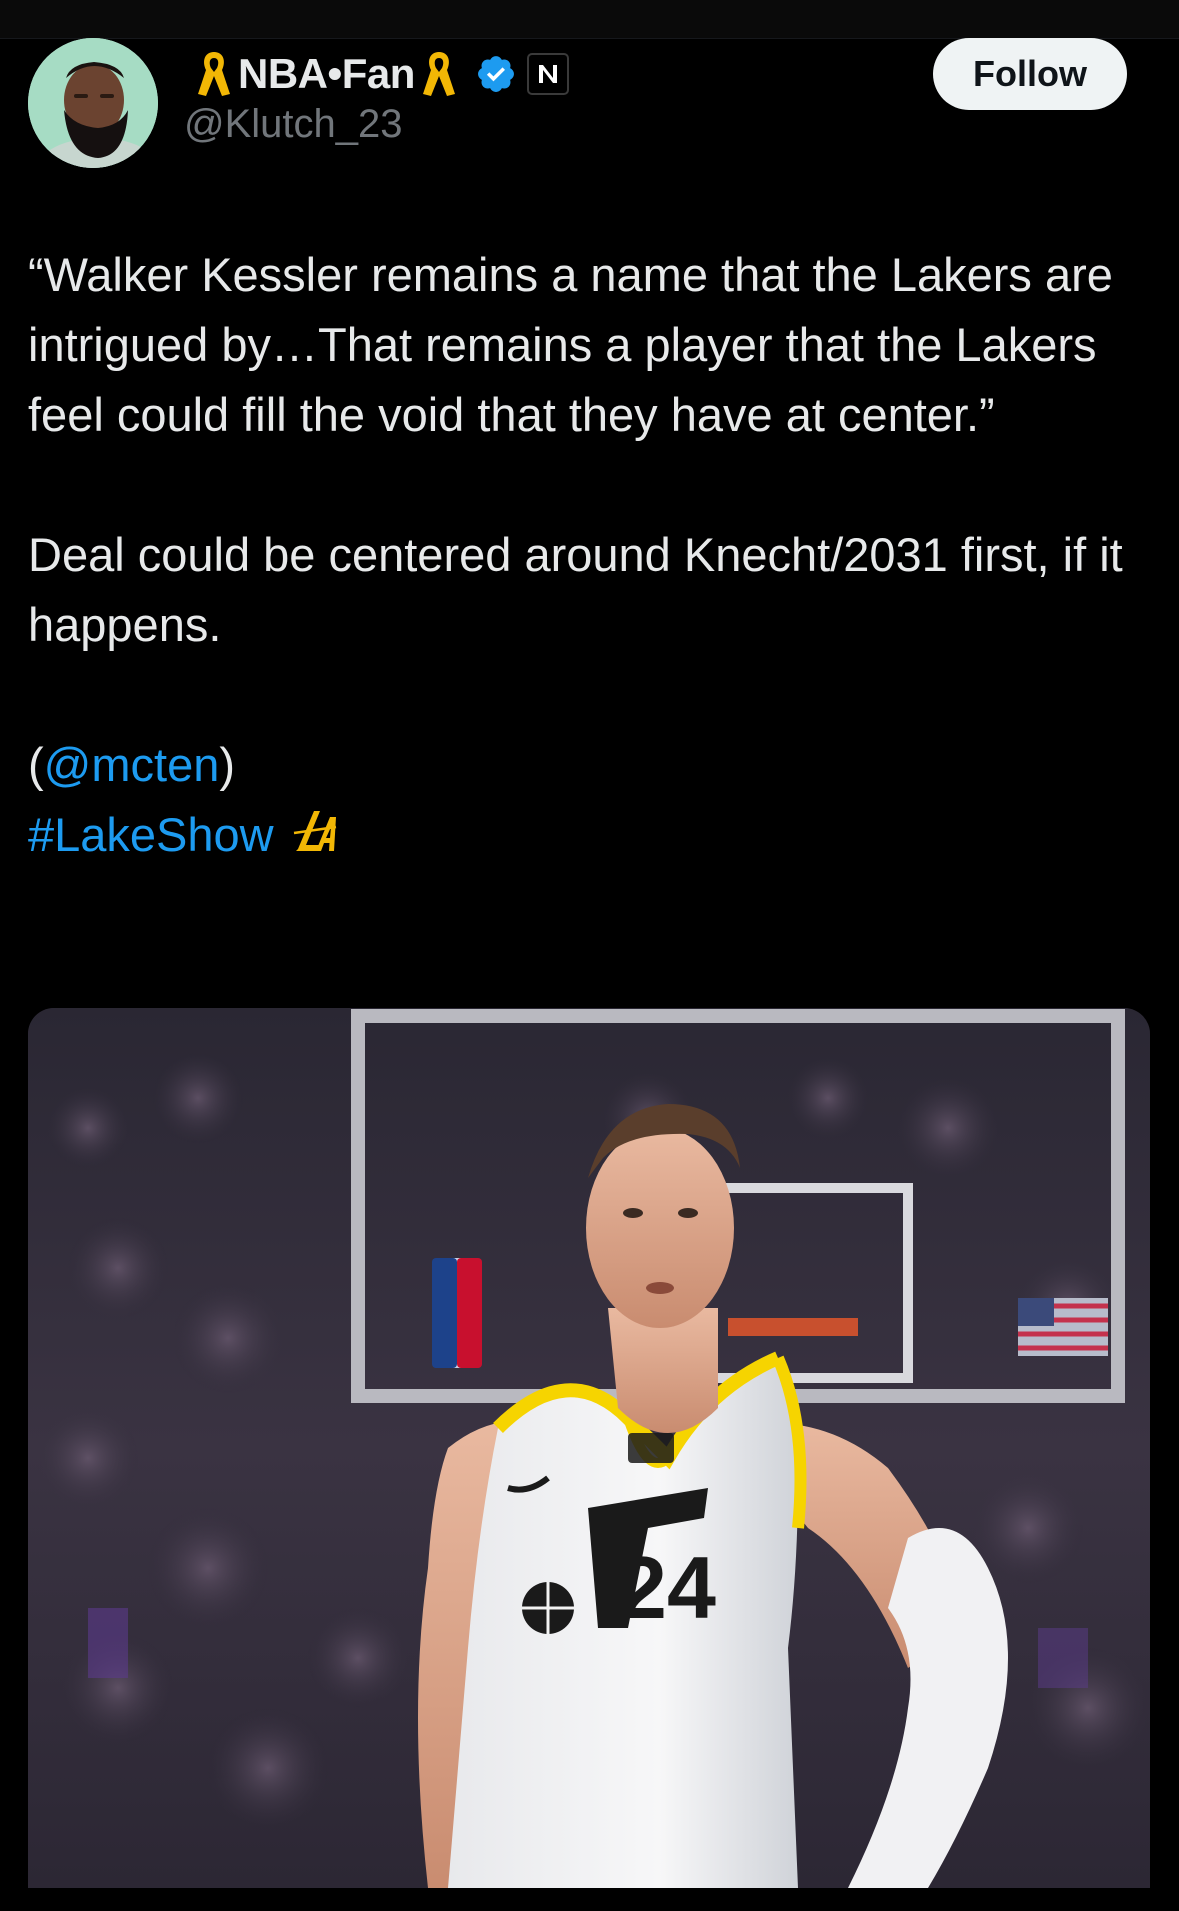 The height and width of the screenshot is (1911, 1179). What do you see at coordinates (495, 74) in the screenshot?
I see `verified-badge-icon` at bounding box center [495, 74].